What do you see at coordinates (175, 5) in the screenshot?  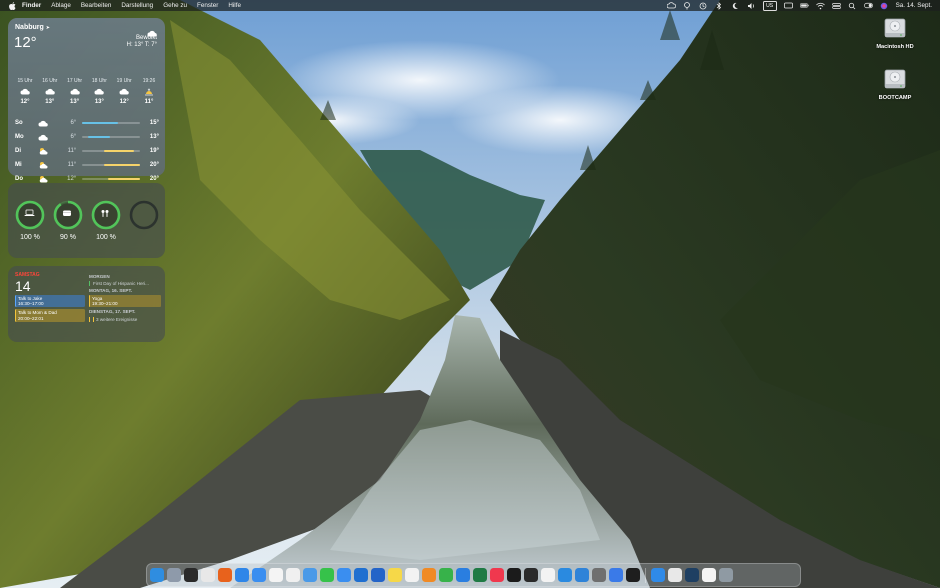 I see `menu-gehe-zu: Gehe zu` at bounding box center [175, 5].